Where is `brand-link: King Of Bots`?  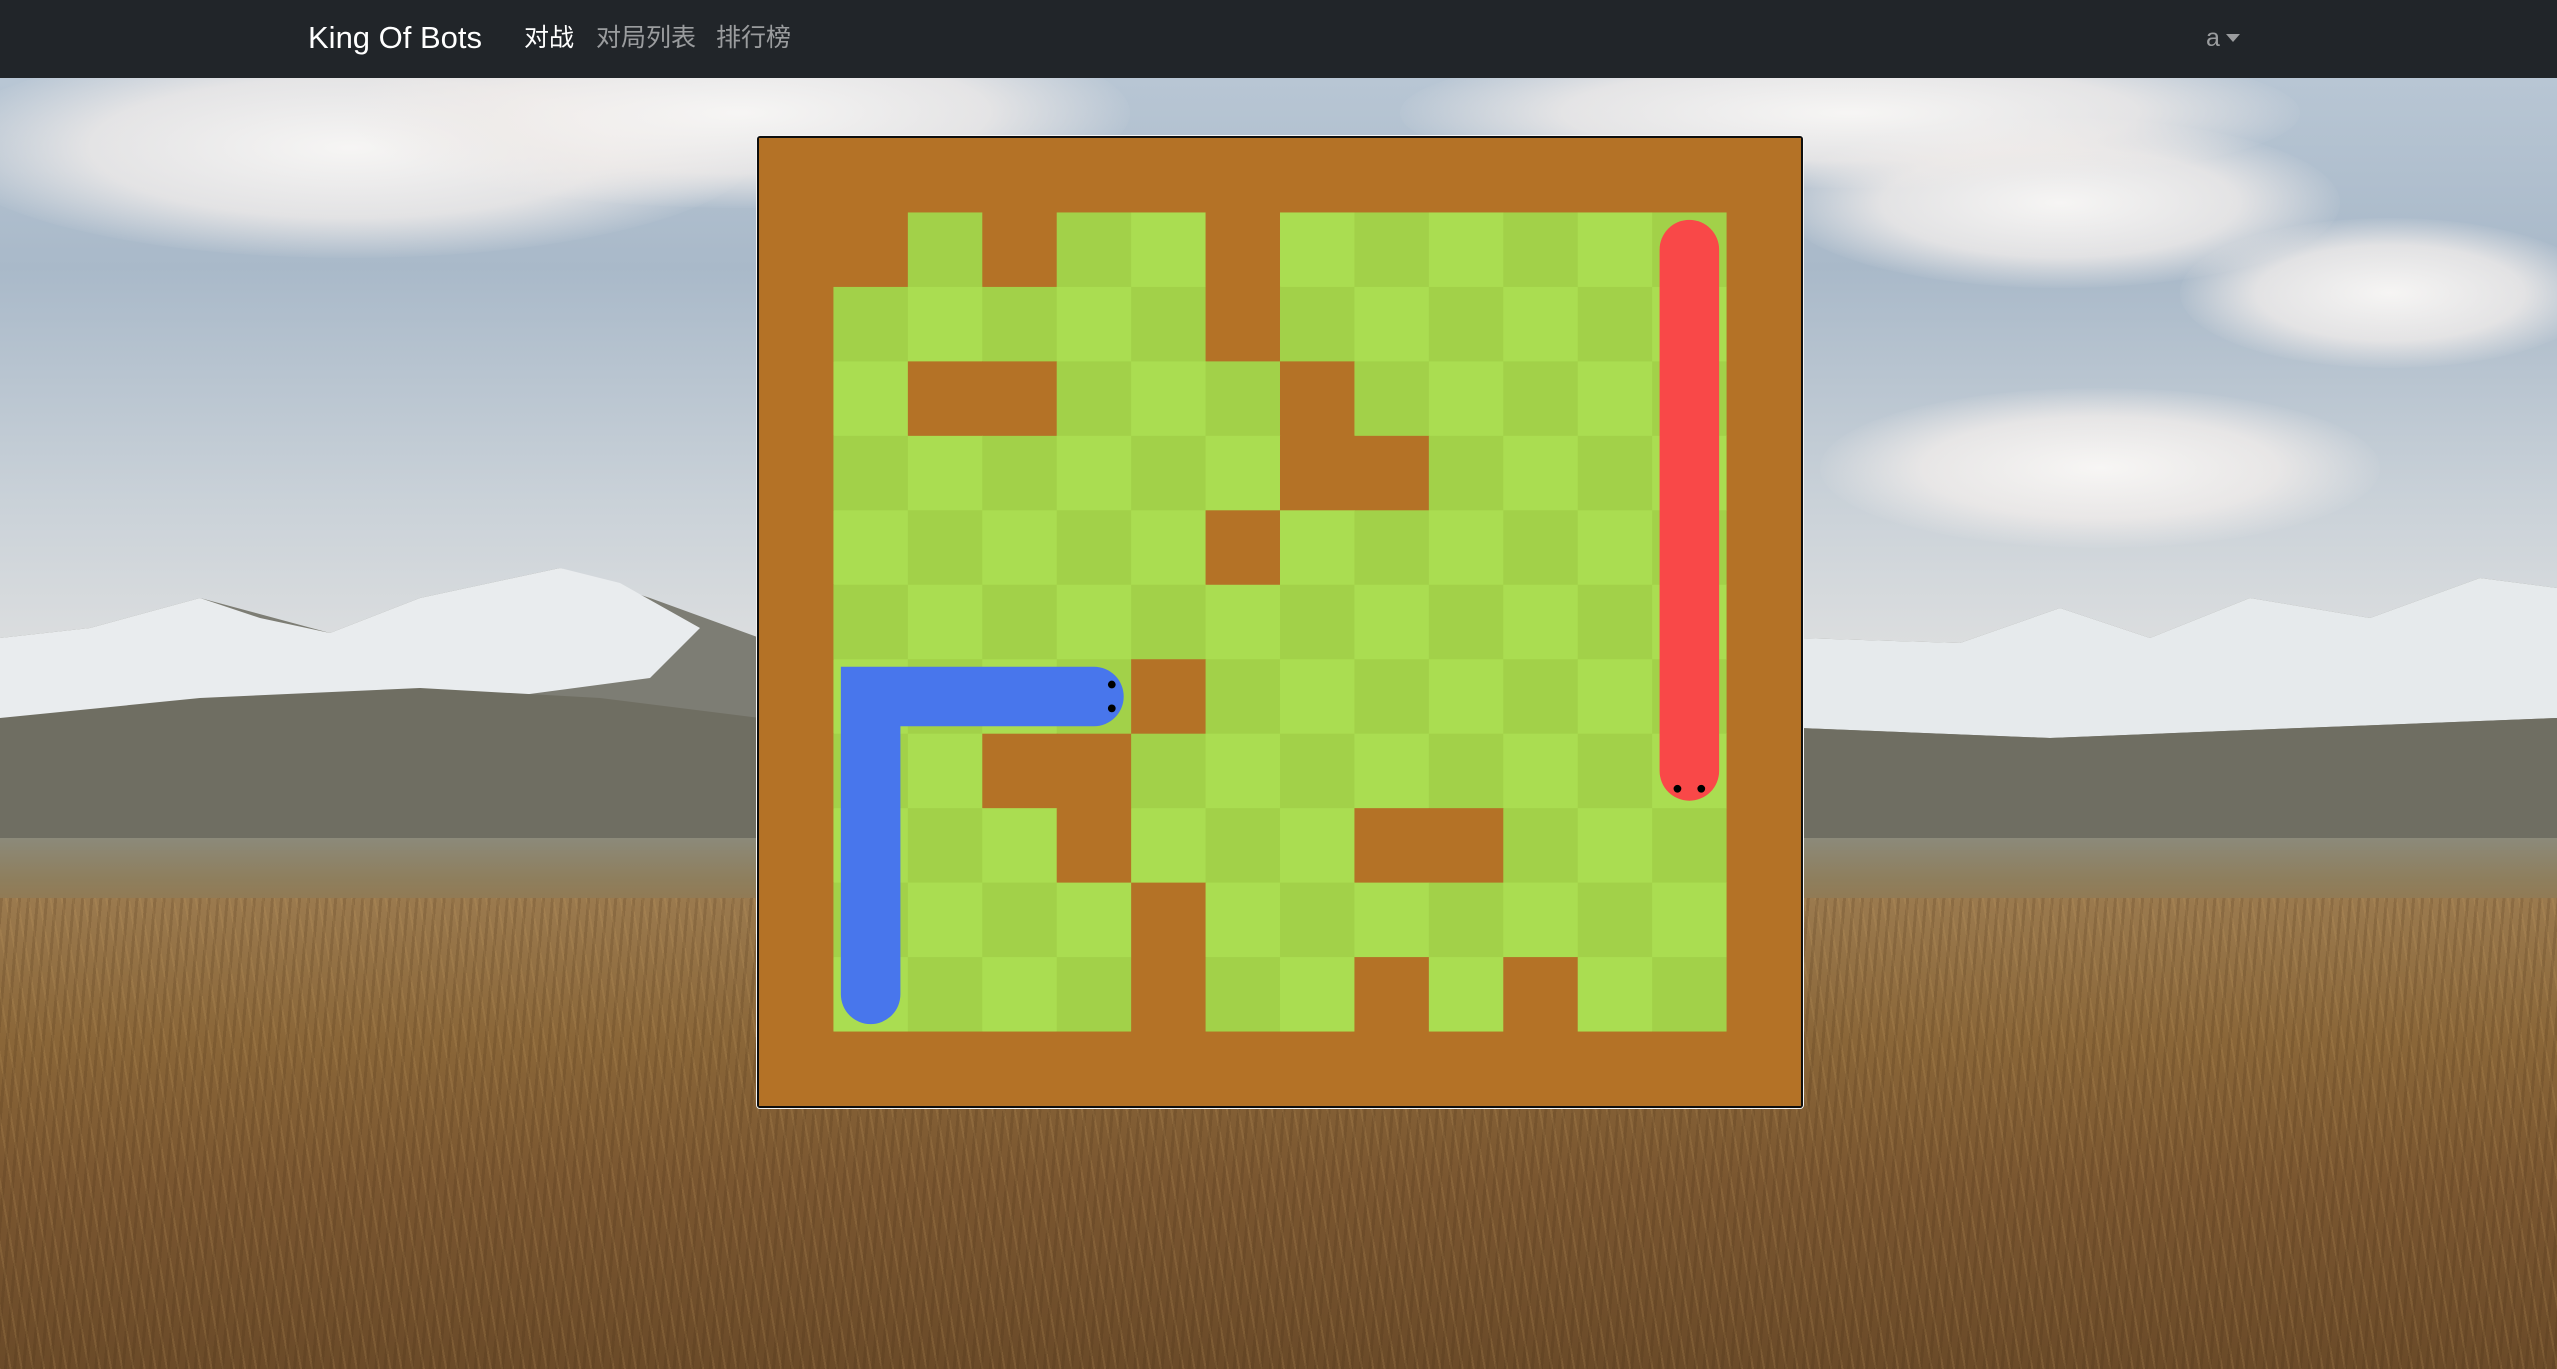 brand-link: King Of Bots is located at coordinates (395, 39).